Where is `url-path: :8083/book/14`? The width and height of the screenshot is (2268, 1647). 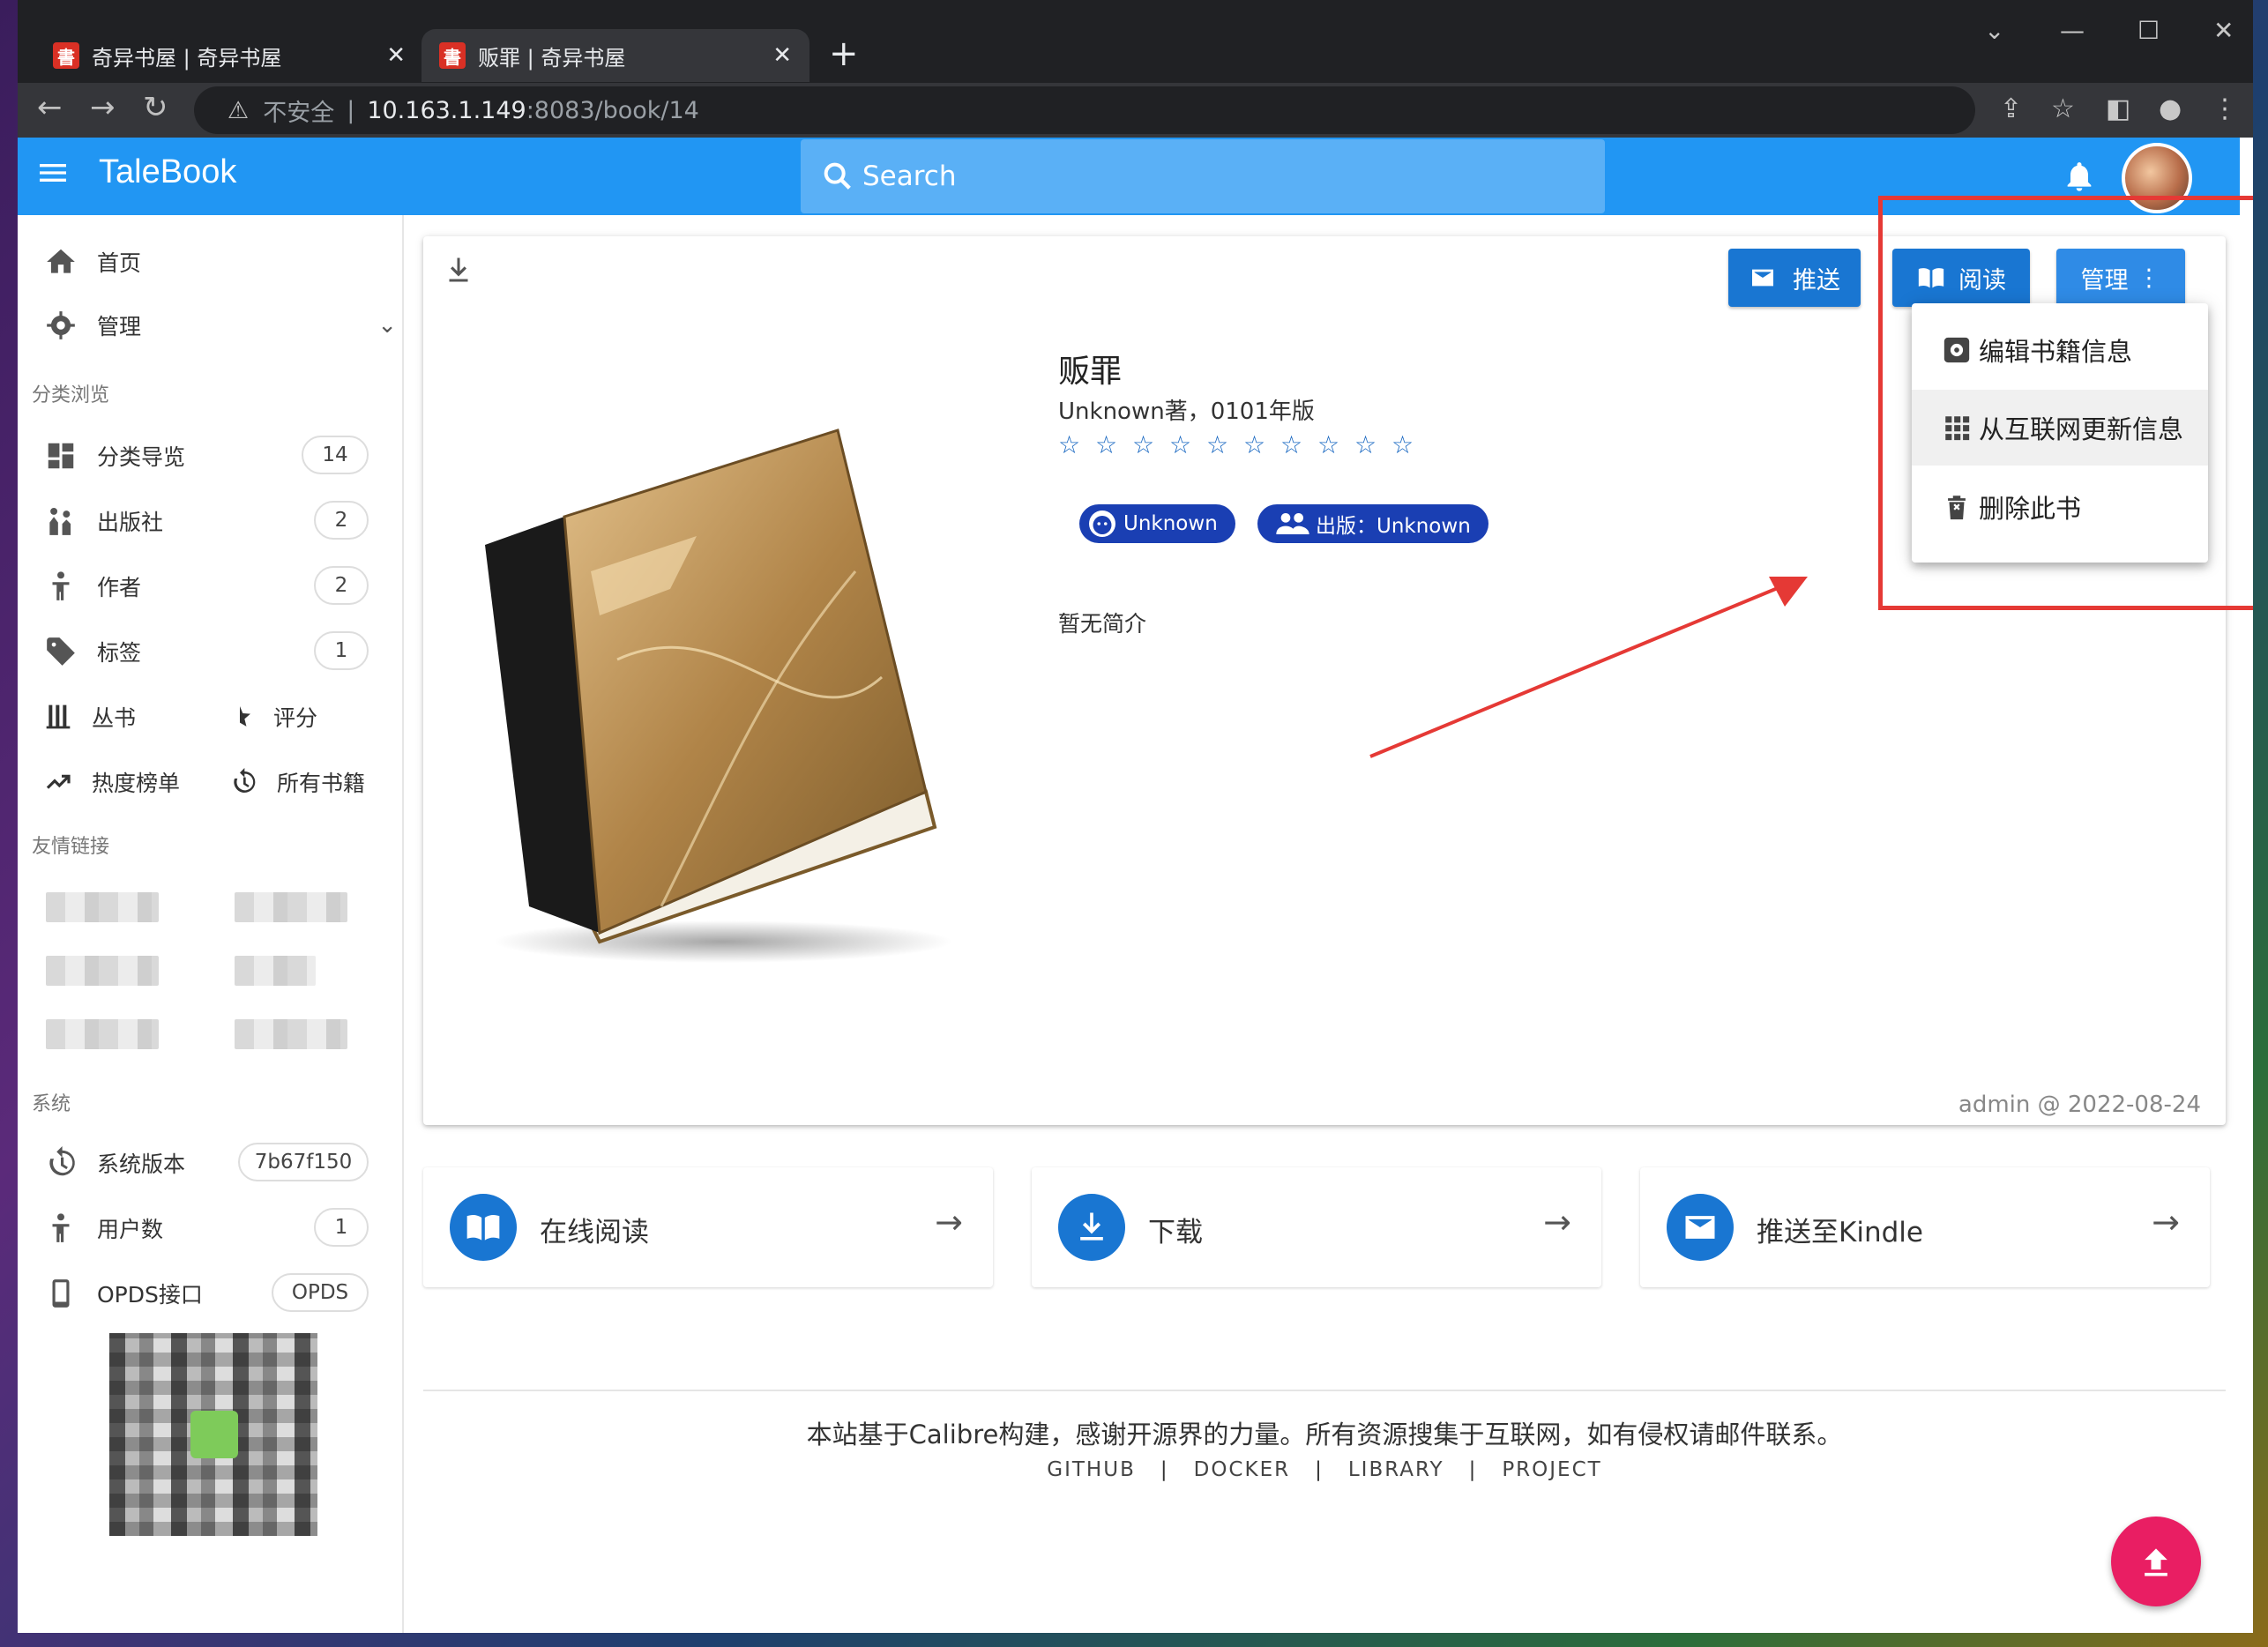 url-path: :8083/book/14 is located at coordinates (612, 110).